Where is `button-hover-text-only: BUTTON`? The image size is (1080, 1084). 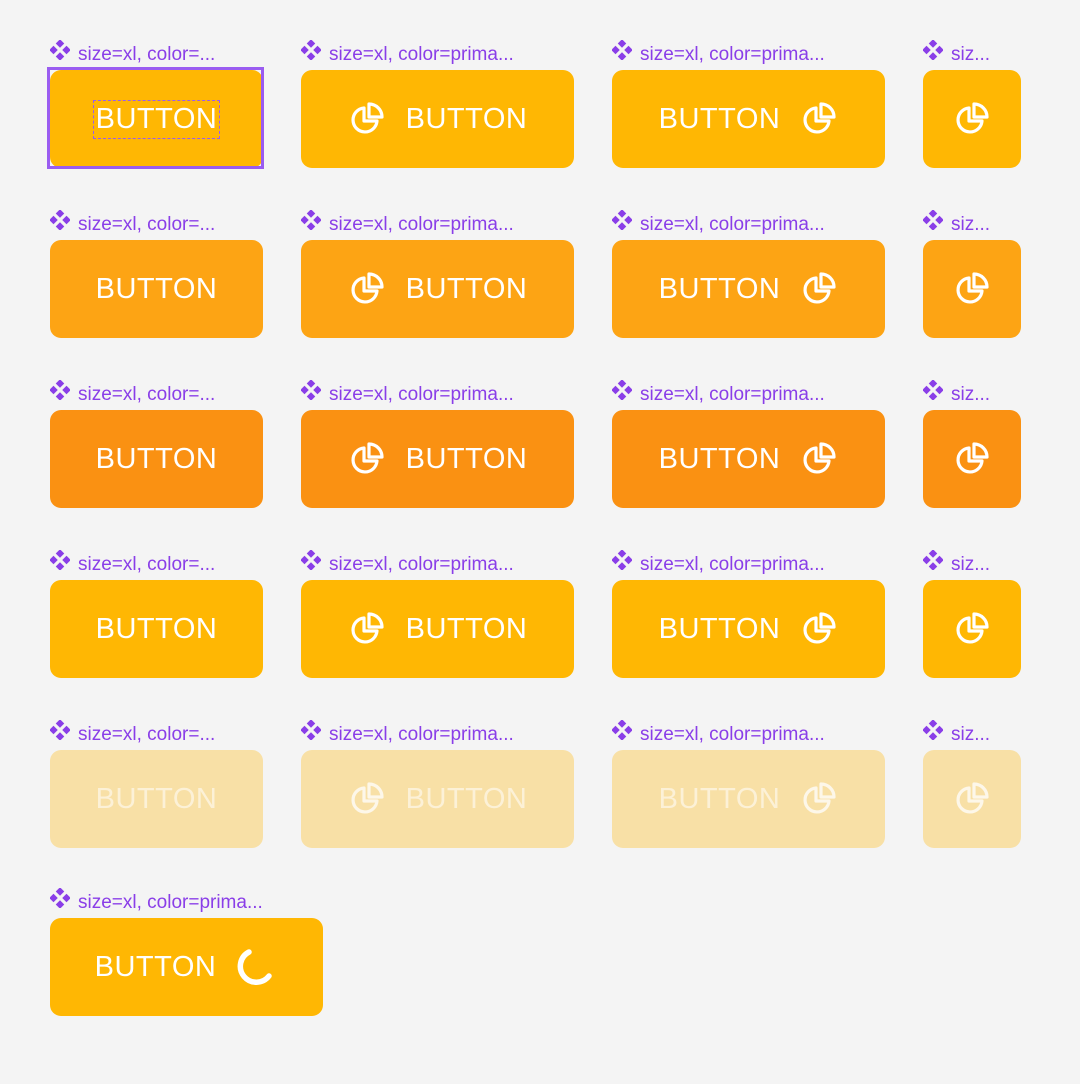 button-hover-text-only: BUTTON is located at coordinates (156, 289).